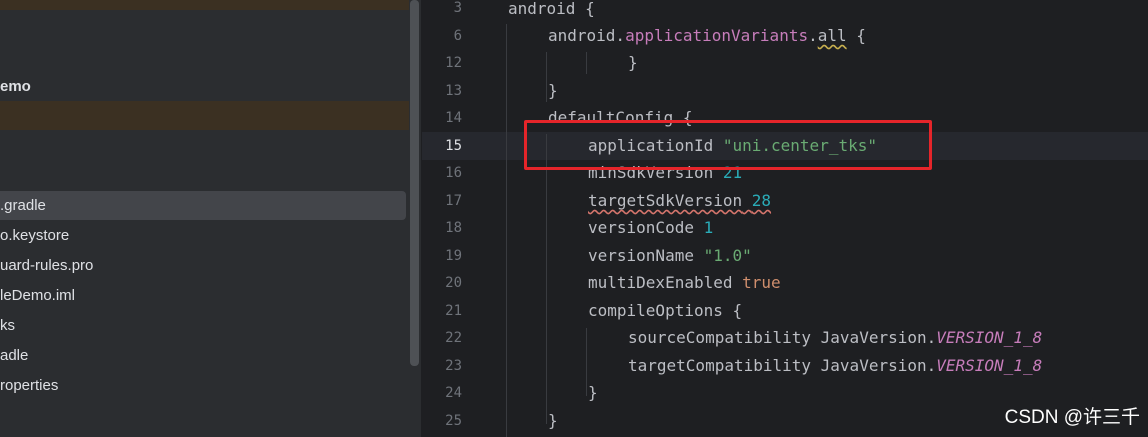  I want to click on tree-item-properties: roperties, so click(29, 386).